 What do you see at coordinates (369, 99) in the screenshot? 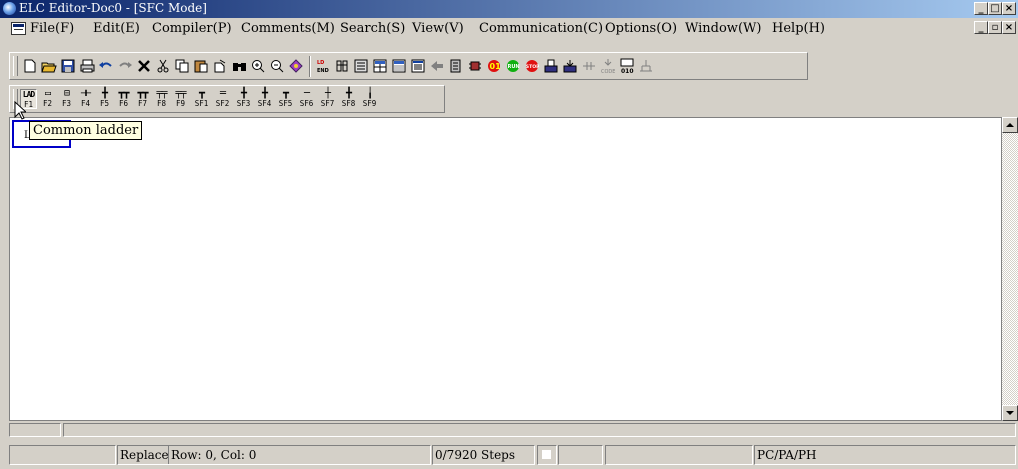
I see `fkey-sf9: ╽ SF9` at bounding box center [369, 99].